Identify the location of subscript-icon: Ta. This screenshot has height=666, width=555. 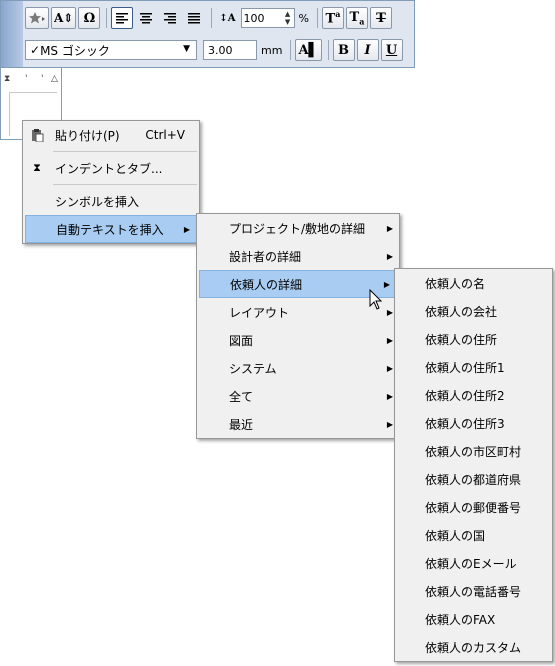
(356, 18).